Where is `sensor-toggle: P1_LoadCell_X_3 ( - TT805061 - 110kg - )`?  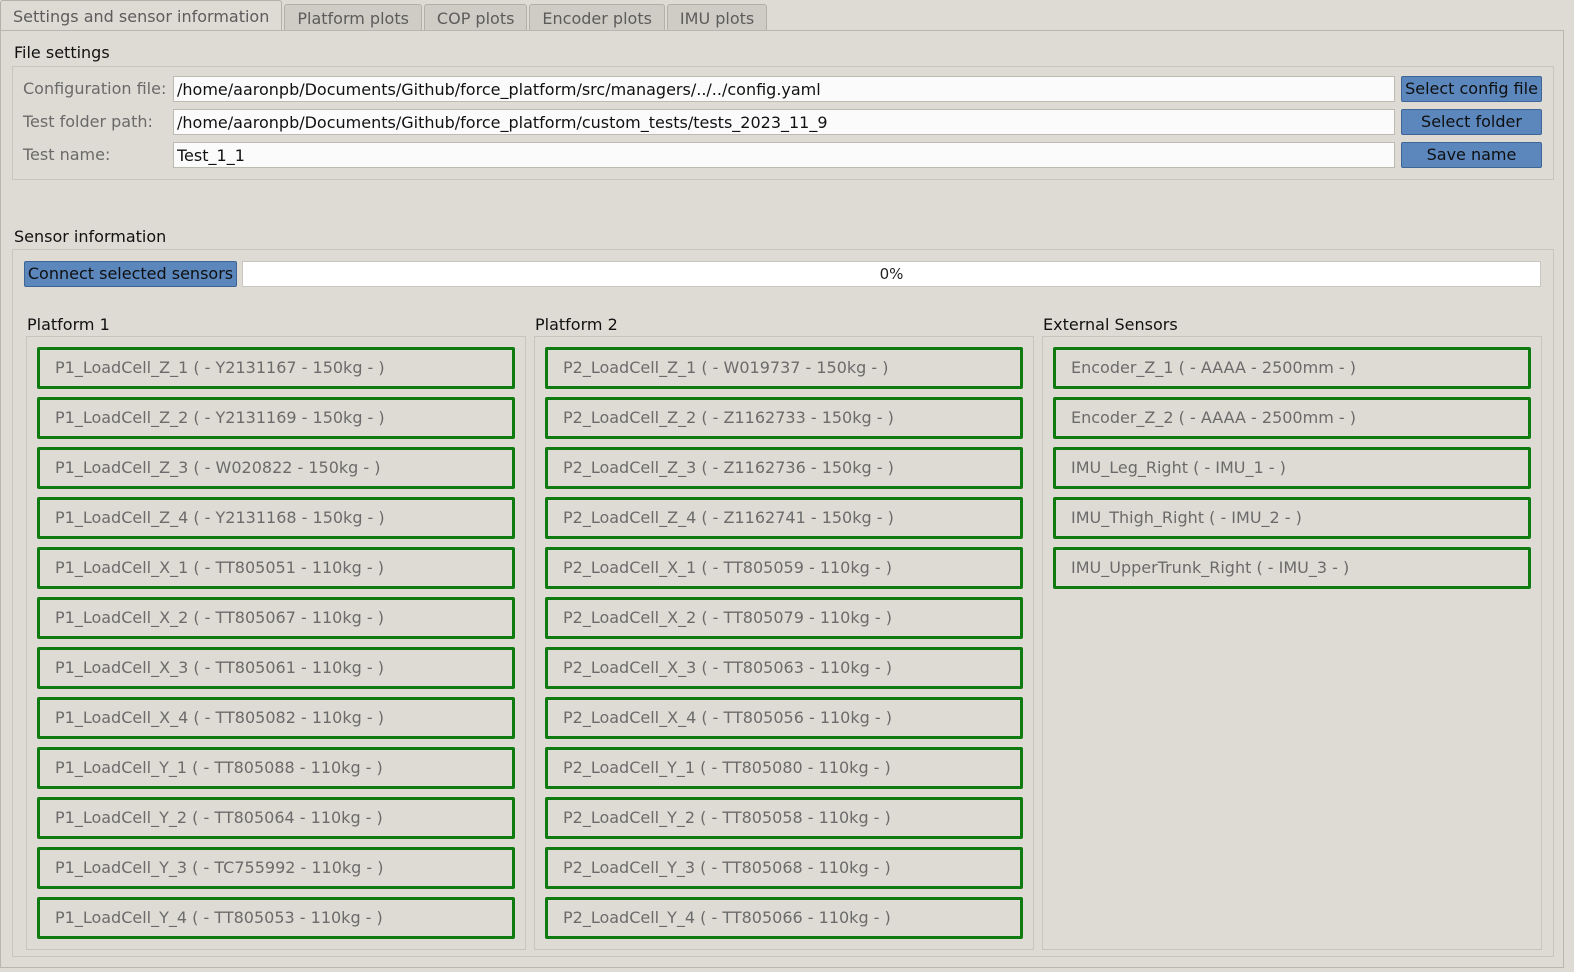 sensor-toggle: P1_LoadCell_X_3 ( - TT805061 - 110kg - ) is located at coordinates (276, 668).